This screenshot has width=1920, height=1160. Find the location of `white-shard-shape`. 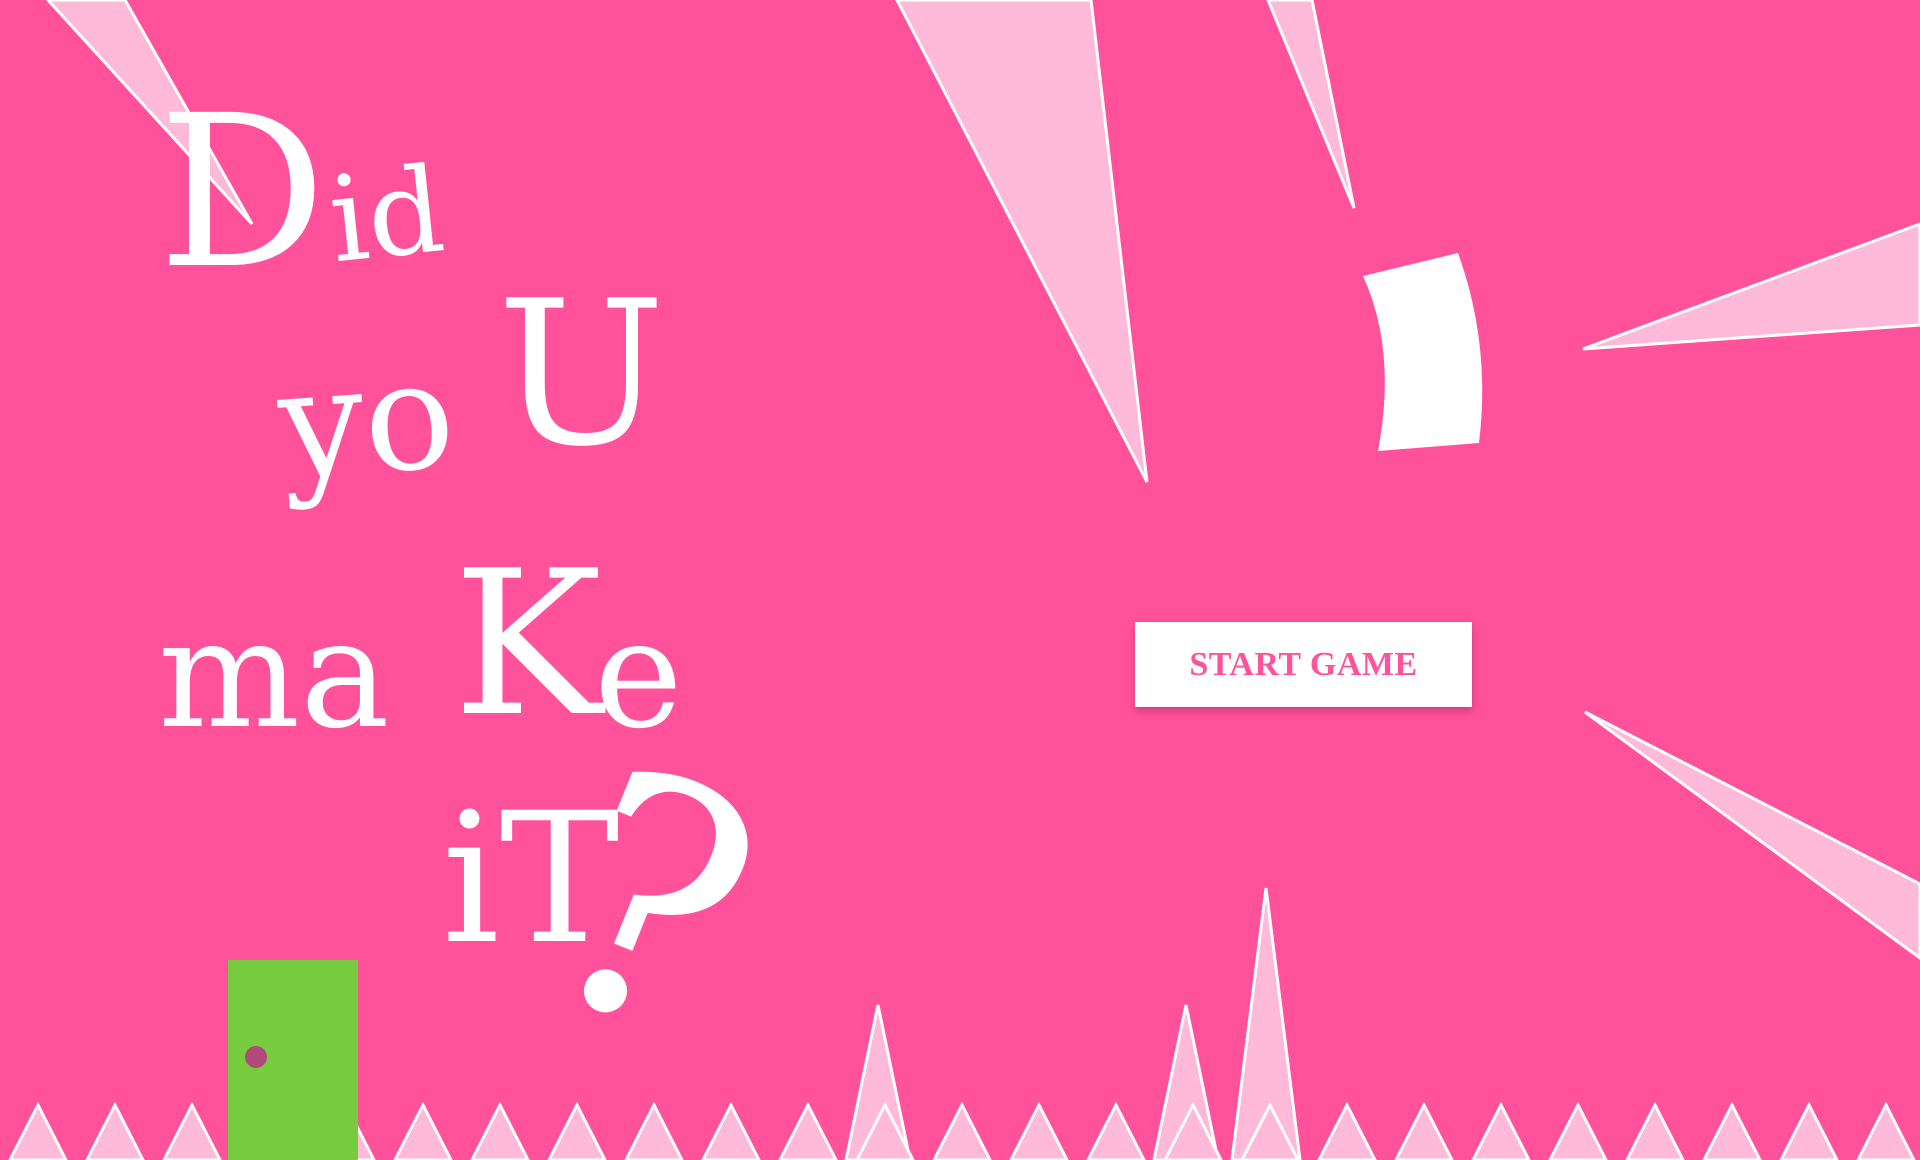

white-shard-shape is located at coordinates (1423, 352).